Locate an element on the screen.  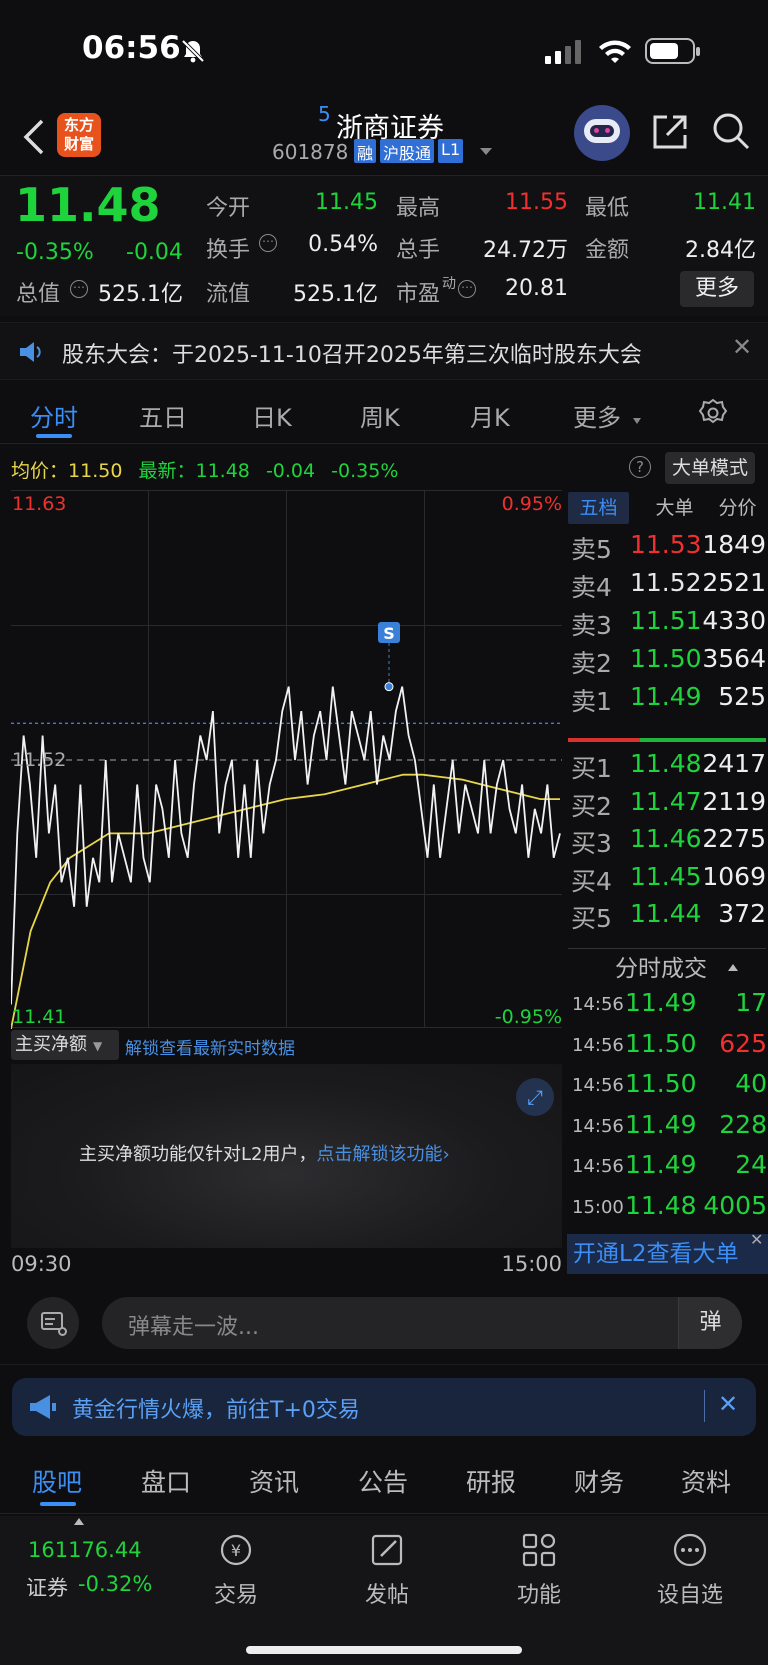
trade-row: 14:56 11.49 17 is located at coordinates (668, 1004).